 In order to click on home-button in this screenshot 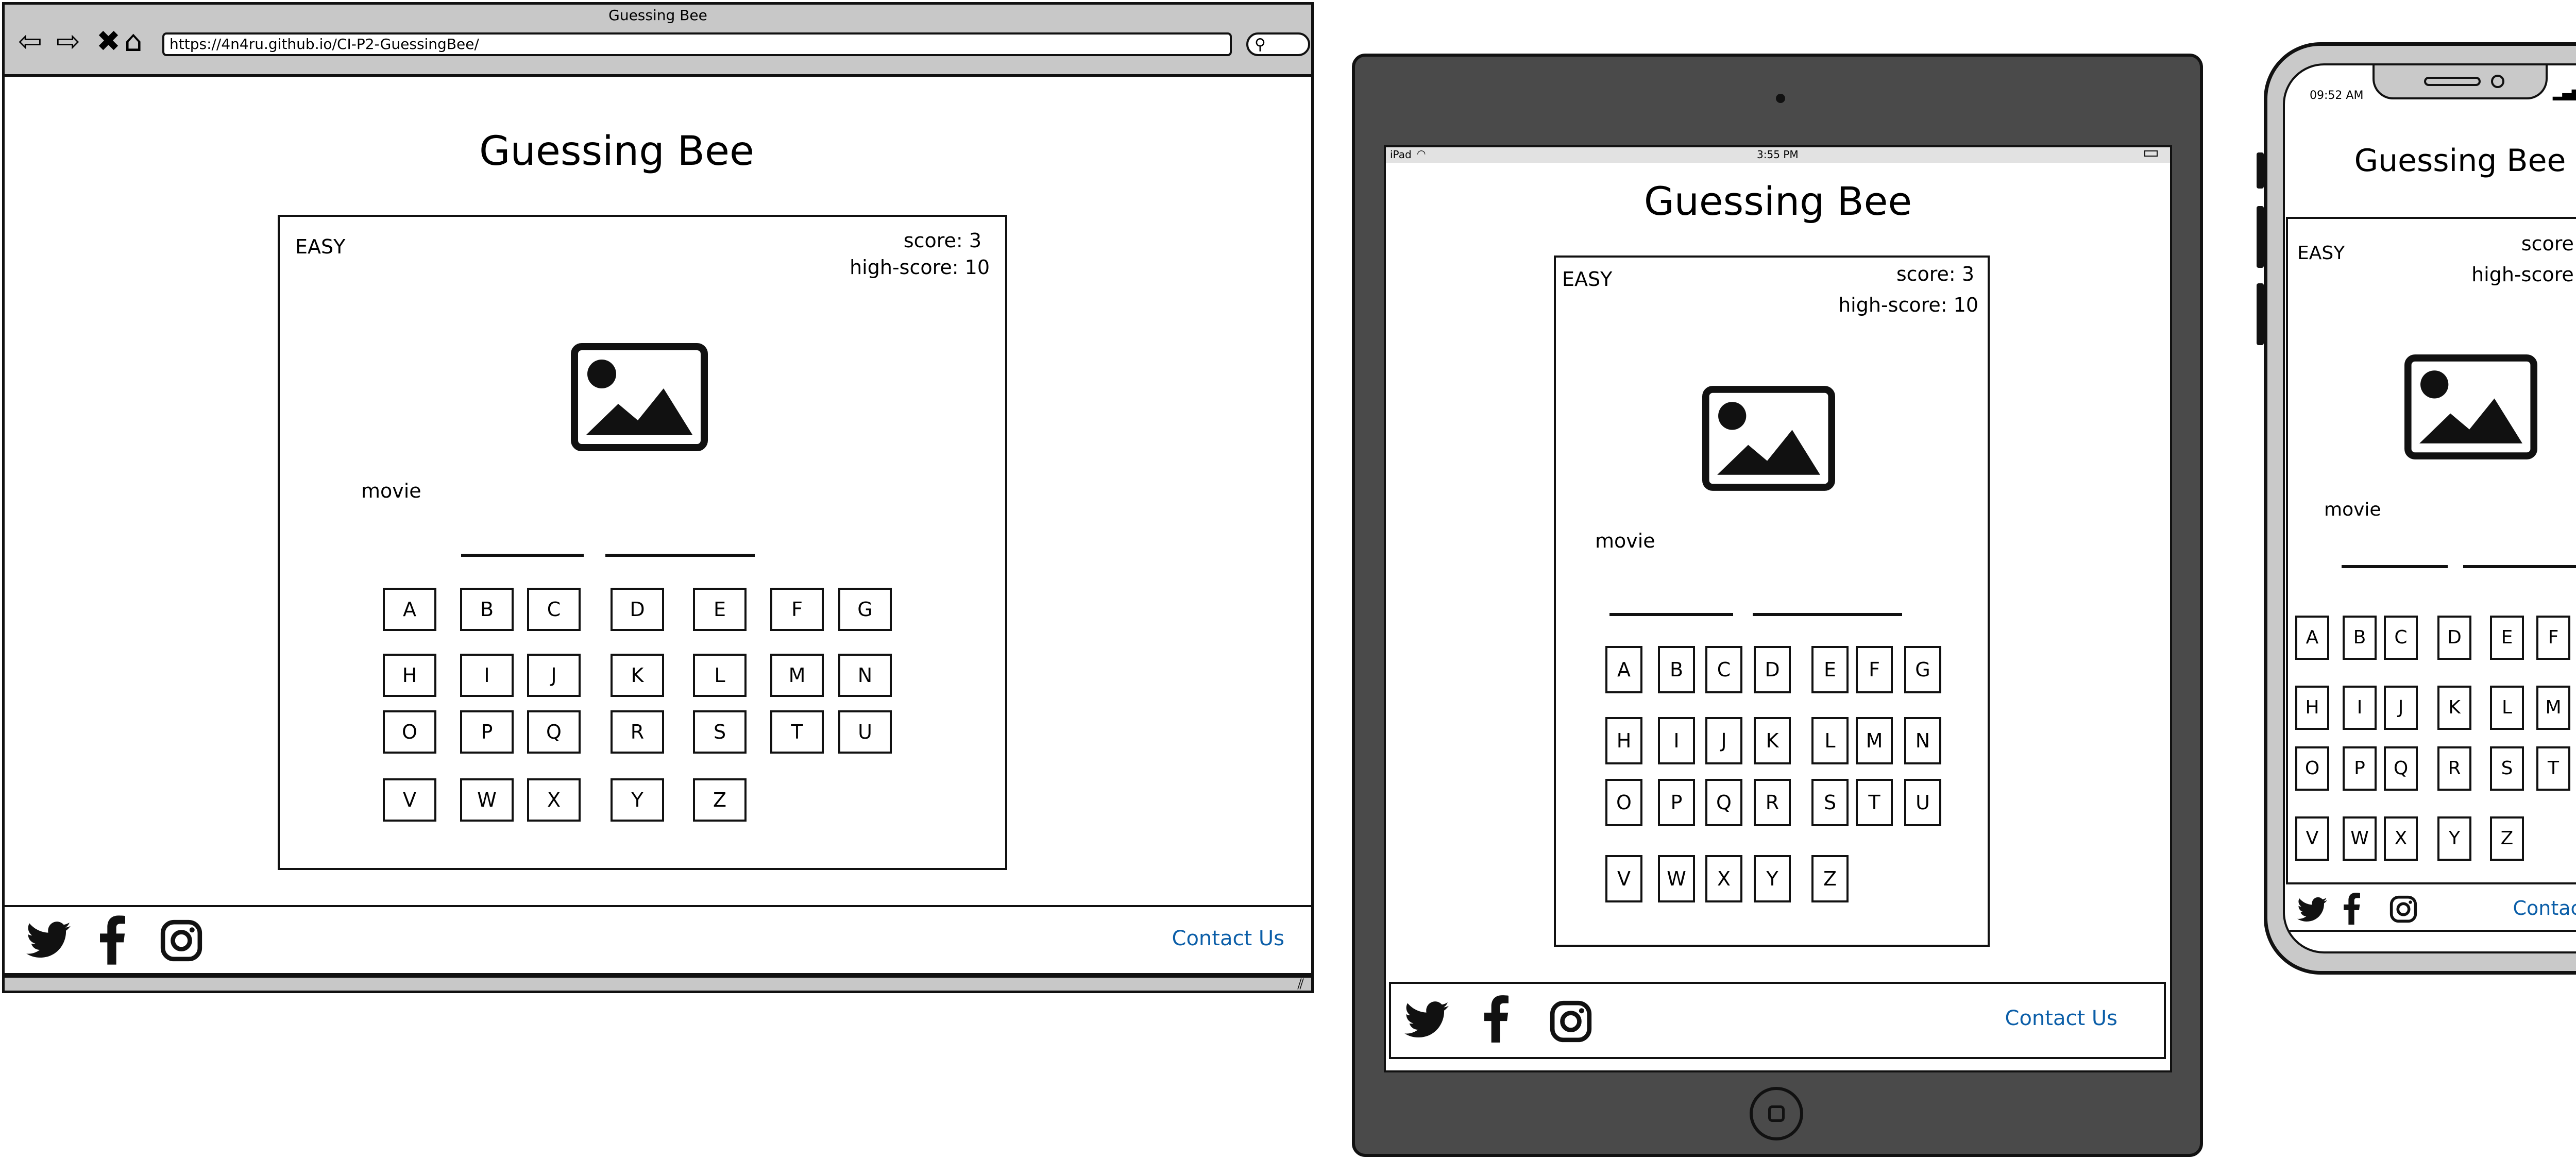, I will do `click(1776, 1113)`.